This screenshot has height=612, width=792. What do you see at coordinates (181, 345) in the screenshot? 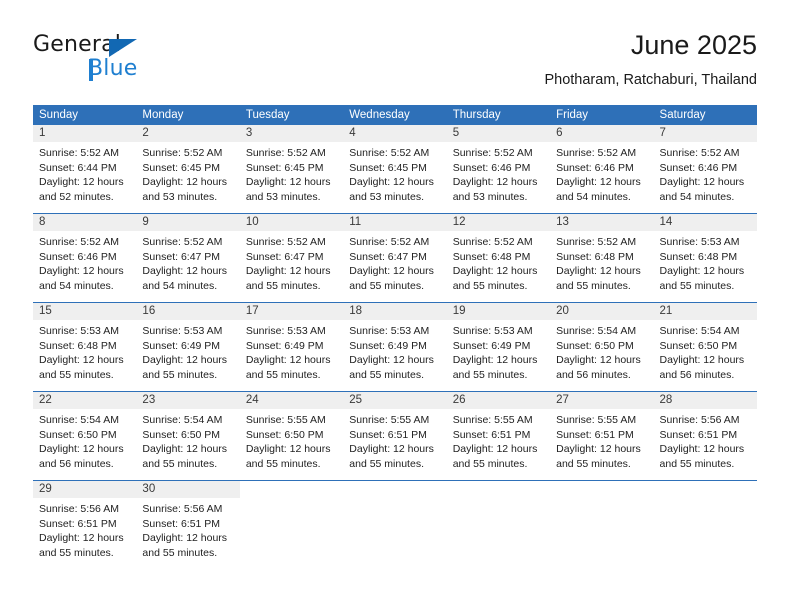
I see `sunset-text: Sunset: 6:49 PM` at bounding box center [181, 345].